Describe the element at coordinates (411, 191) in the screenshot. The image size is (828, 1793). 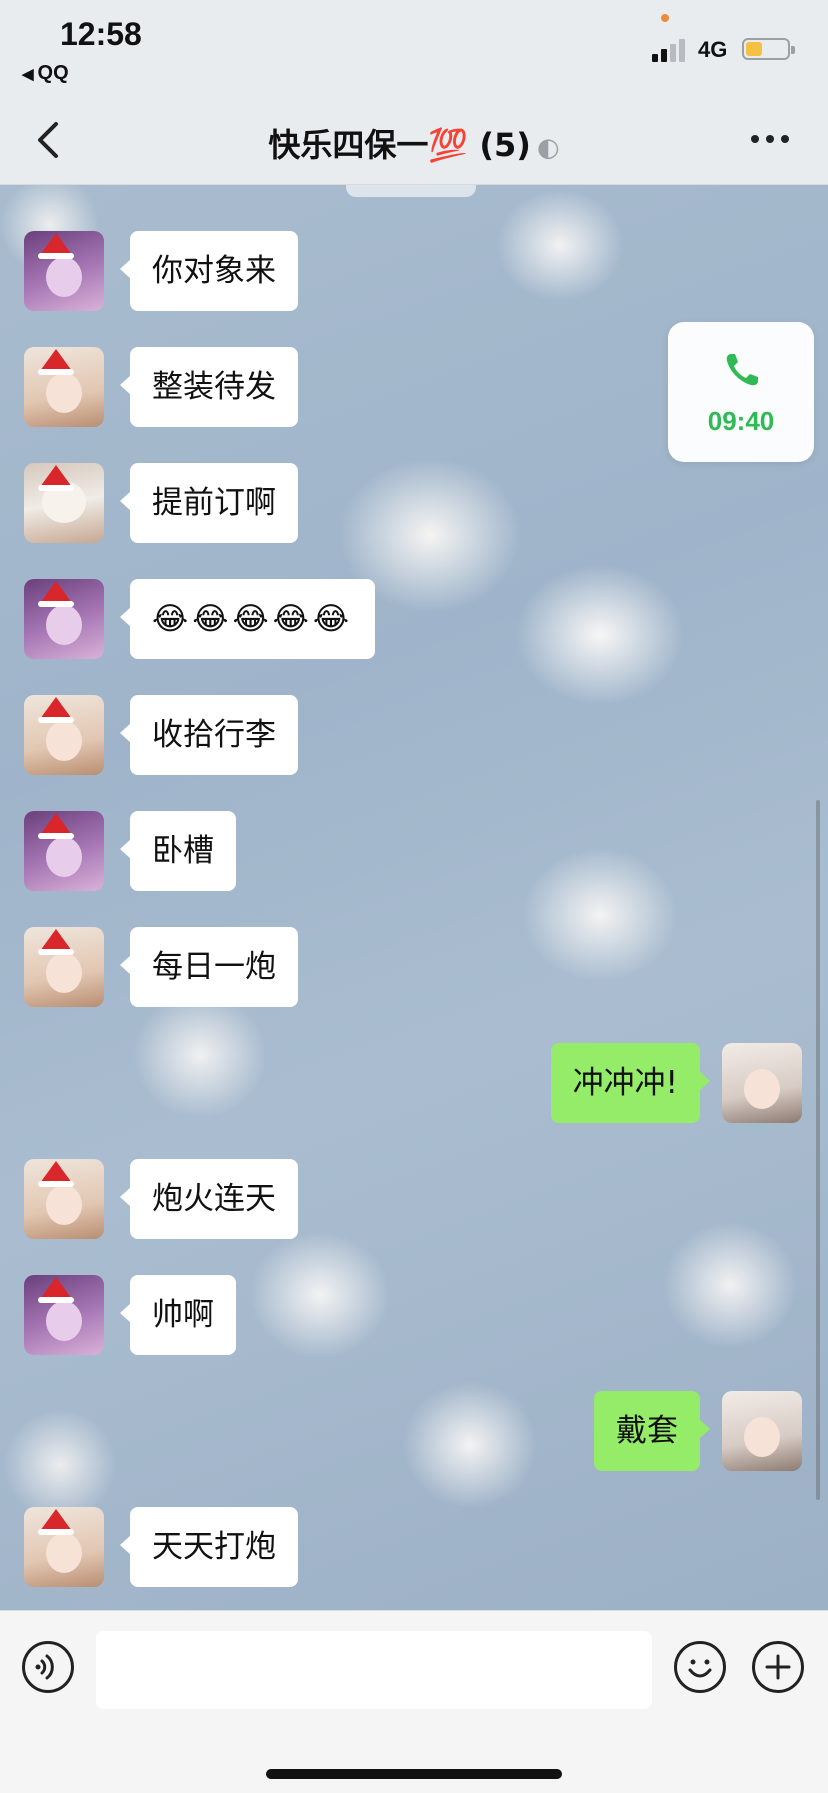
I see `time-divider-partial` at that location.